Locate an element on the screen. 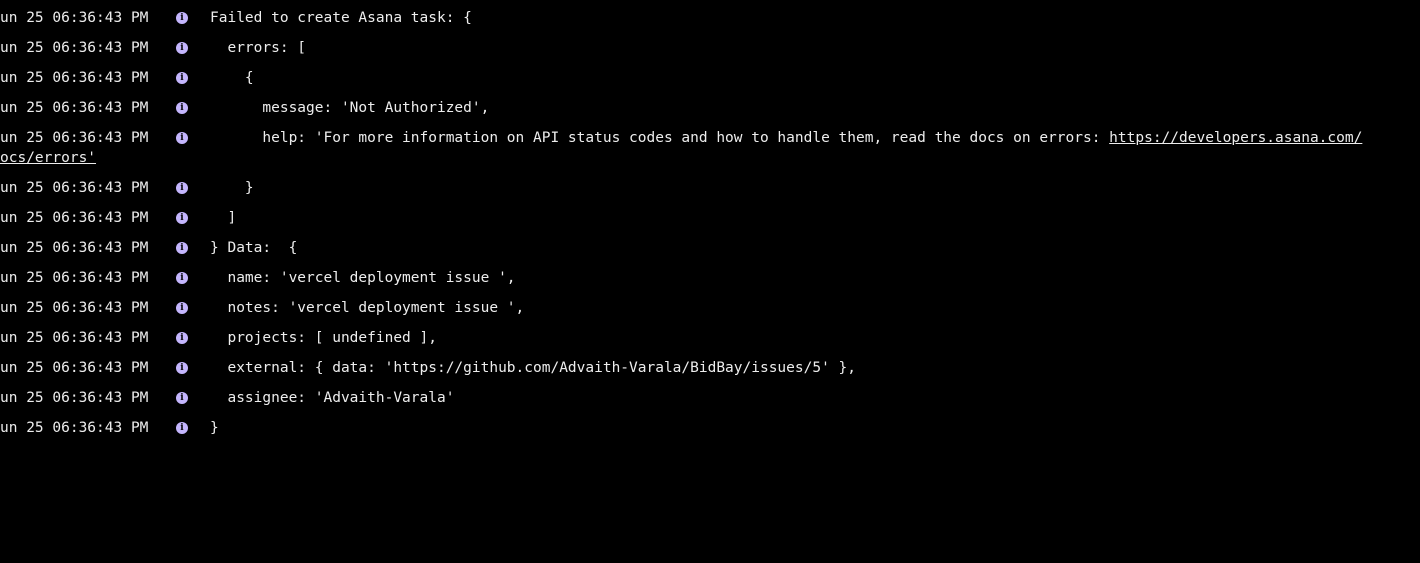 Image resolution: width=1420 pixels, height=563 pixels. log-message: { is located at coordinates (232, 78).